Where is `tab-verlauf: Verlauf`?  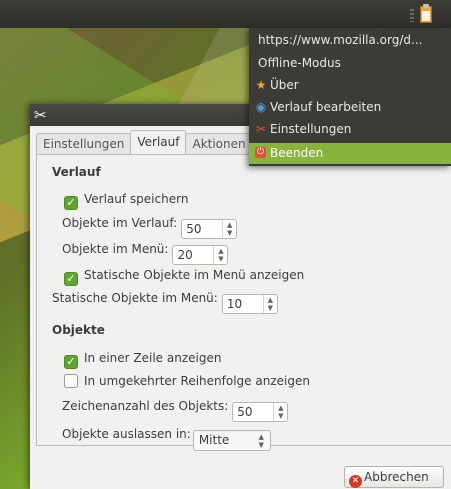 tab-verlauf: Verlauf is located at coordinates (158, 142).